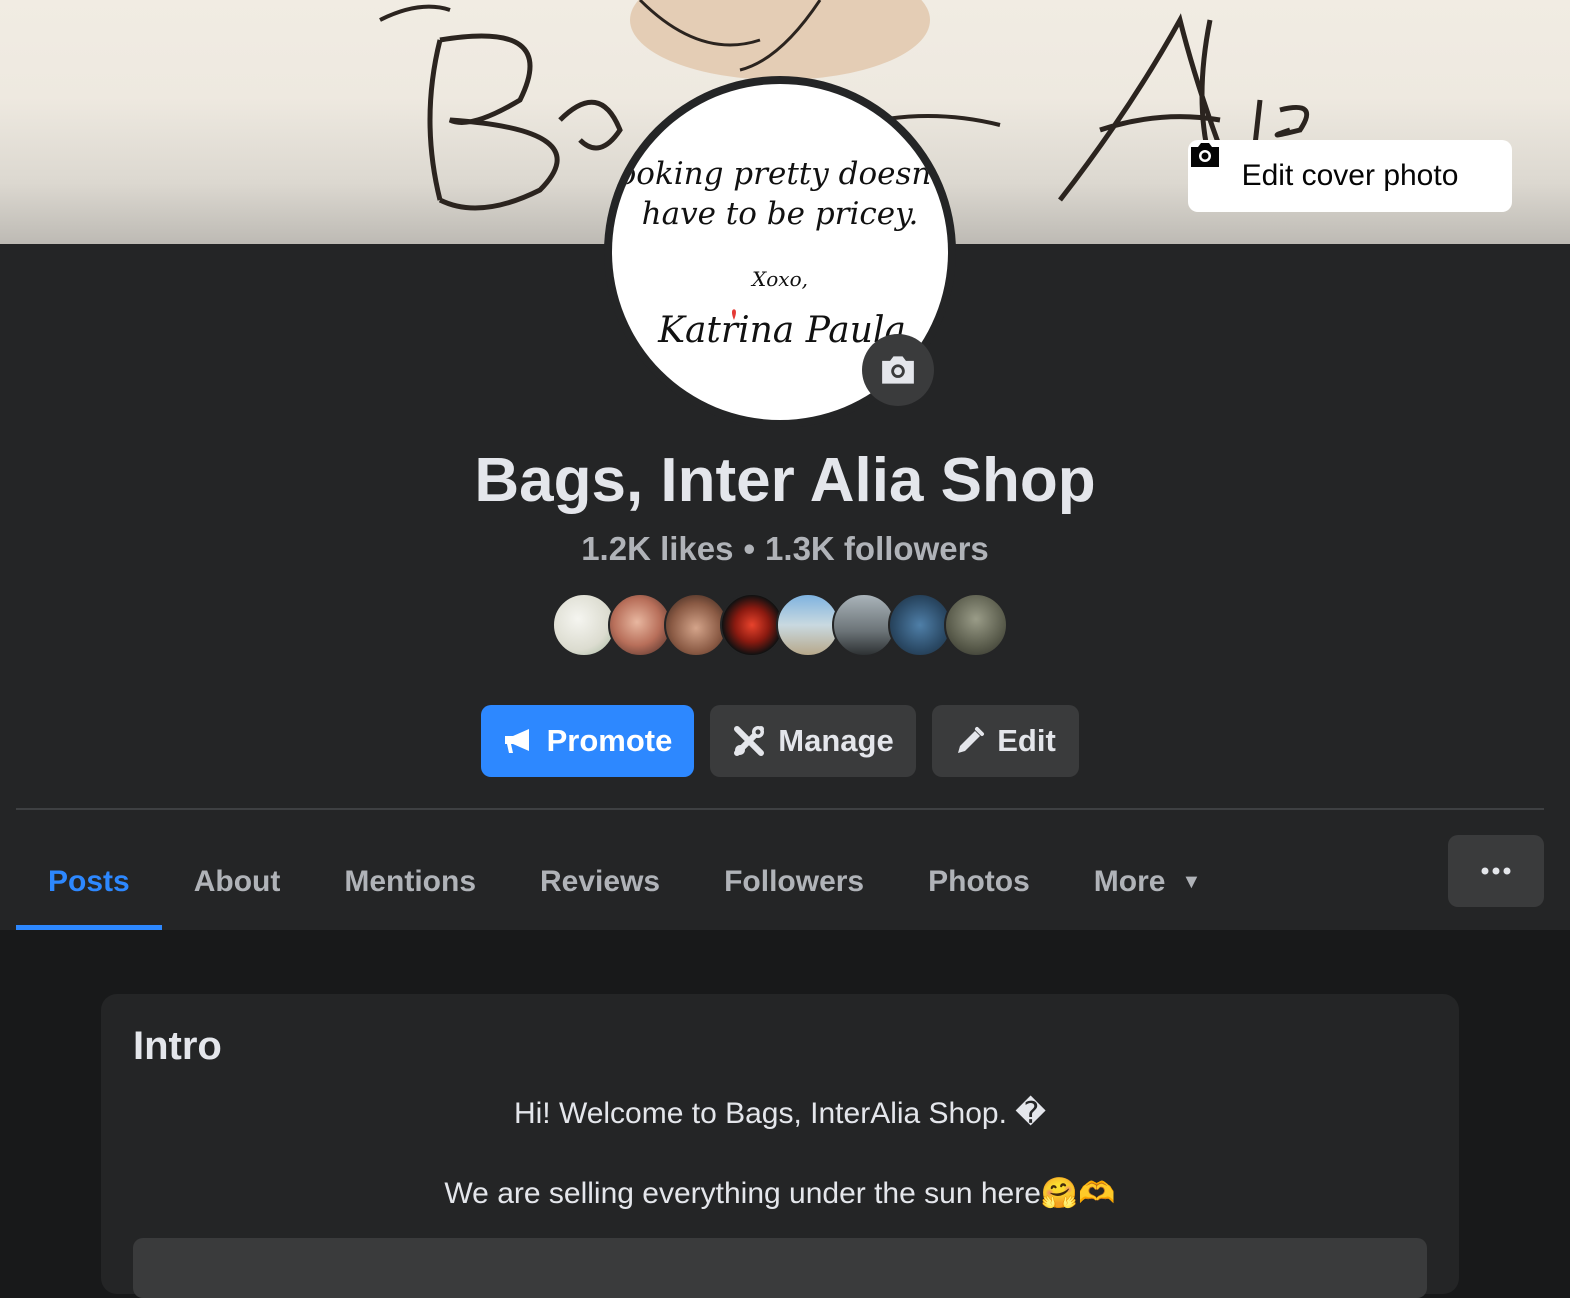  I want to click on tab-label: Posts, so click(89, 881).